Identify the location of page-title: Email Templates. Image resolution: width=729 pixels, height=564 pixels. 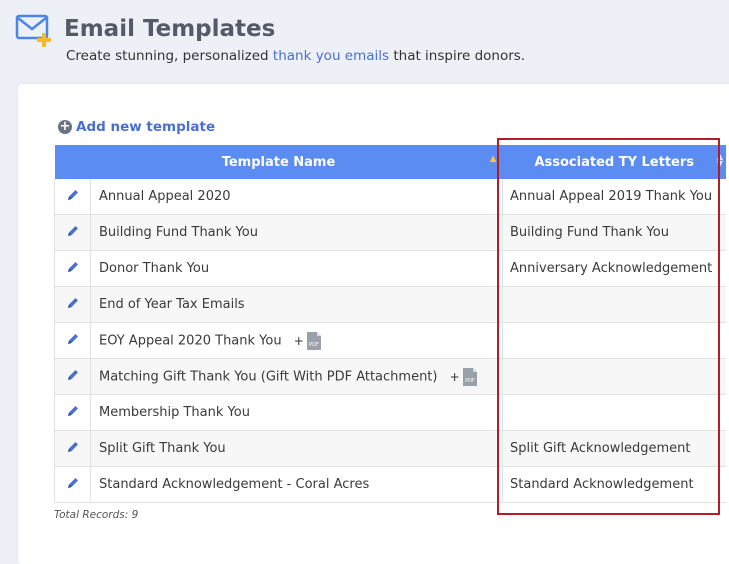
(170, 29).